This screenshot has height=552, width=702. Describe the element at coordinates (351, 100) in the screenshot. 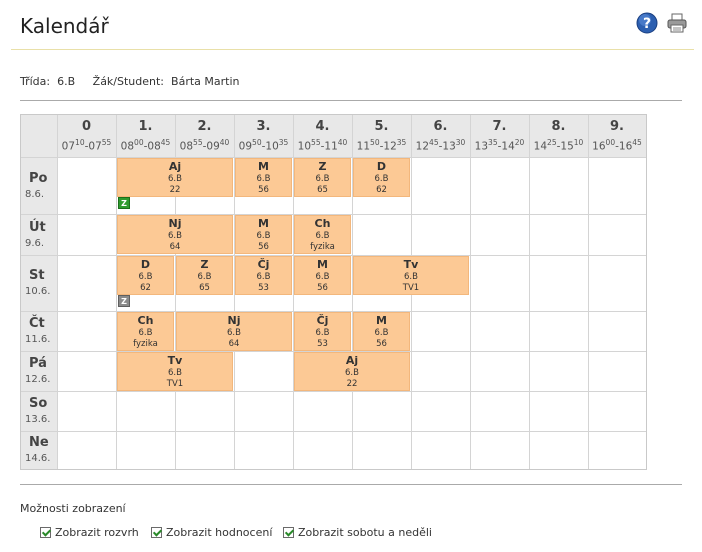

I see `info-divider` at that location.